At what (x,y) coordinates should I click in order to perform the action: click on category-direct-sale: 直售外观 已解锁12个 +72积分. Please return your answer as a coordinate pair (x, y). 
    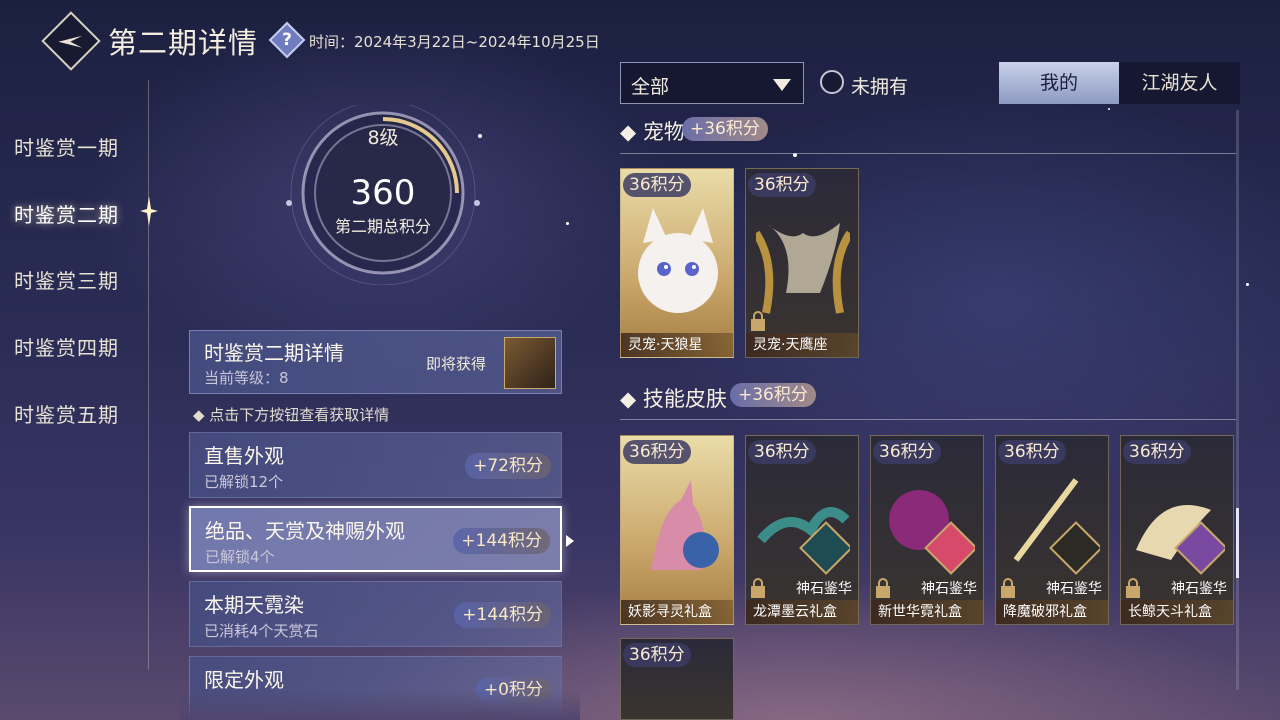
    Looking at the image, I should click on (375, 465).